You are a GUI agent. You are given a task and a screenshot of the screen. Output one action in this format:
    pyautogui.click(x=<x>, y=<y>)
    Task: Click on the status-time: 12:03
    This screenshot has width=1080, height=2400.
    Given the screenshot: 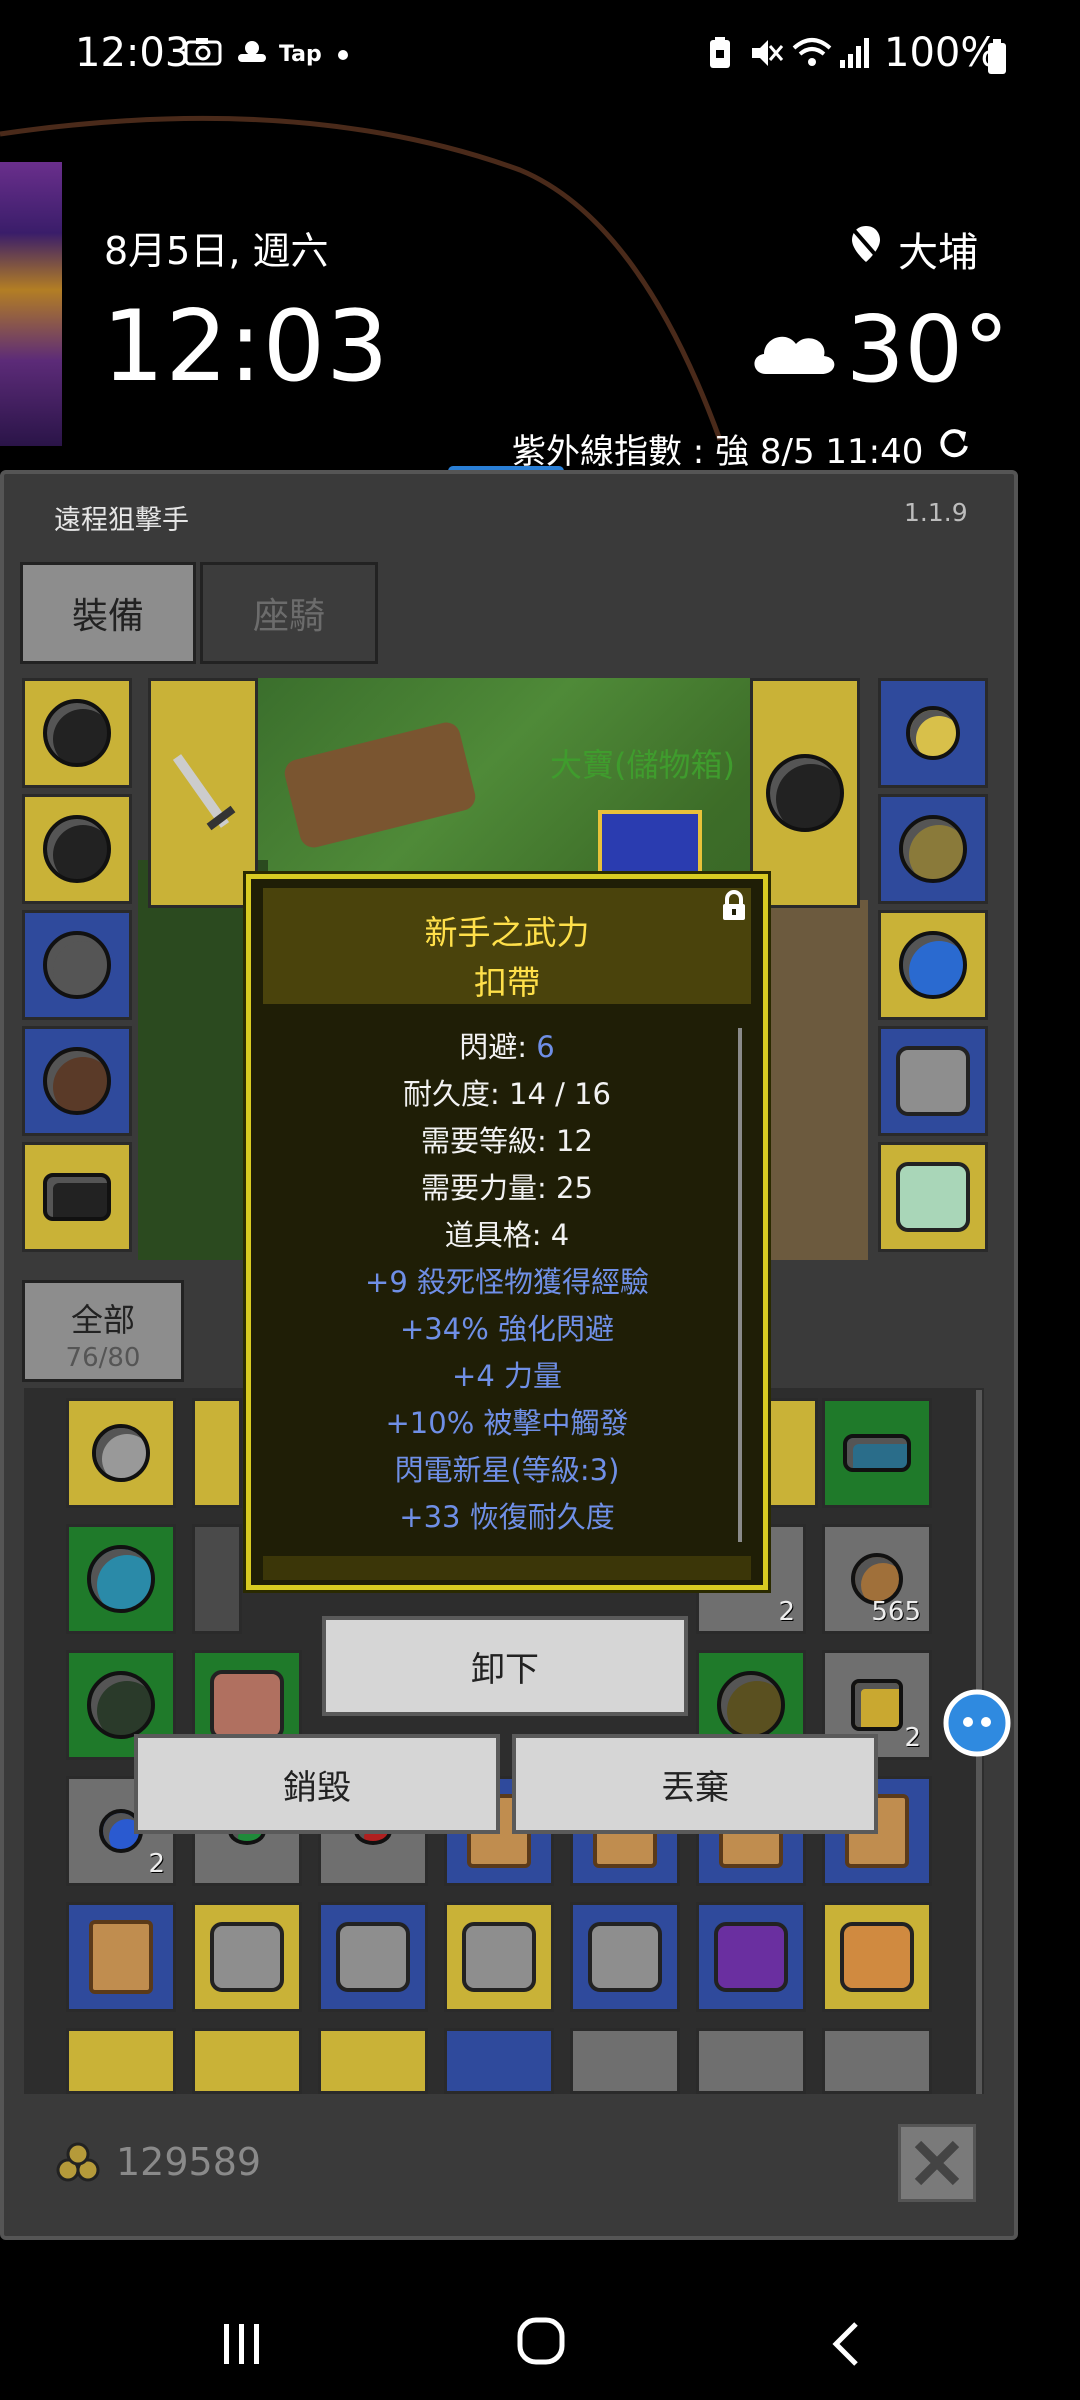 What is the action you would take?
    pyautogui.click(x=133, y=53)
    